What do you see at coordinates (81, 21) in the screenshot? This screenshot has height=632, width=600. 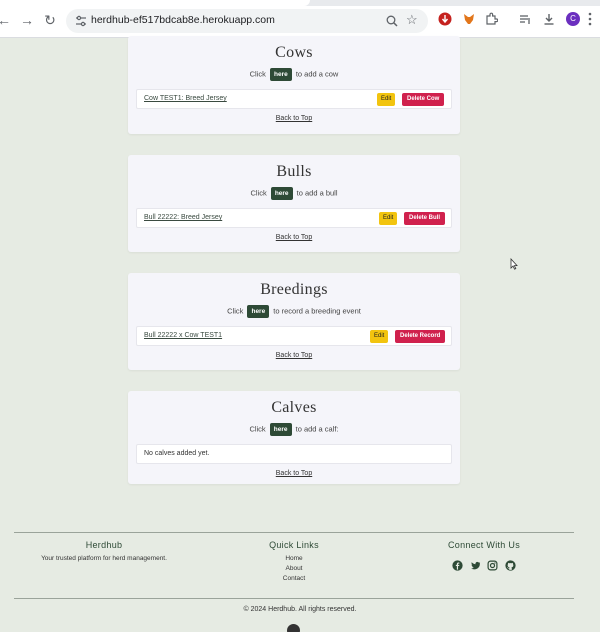 I see `site-info-icon` at bounding box center [81, 21].